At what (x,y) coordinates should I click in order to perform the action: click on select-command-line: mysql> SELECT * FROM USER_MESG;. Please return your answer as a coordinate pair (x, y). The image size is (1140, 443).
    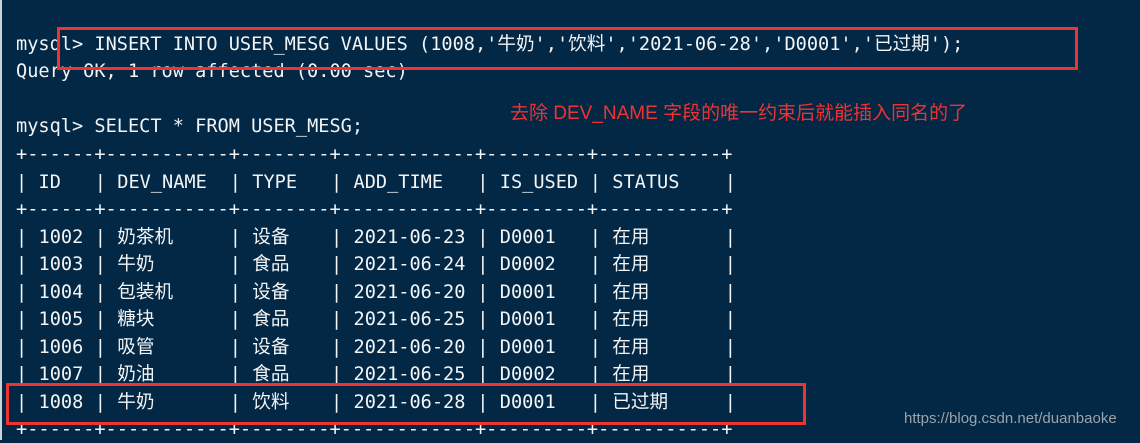
    Looking at the image, I should click on (189, 126).